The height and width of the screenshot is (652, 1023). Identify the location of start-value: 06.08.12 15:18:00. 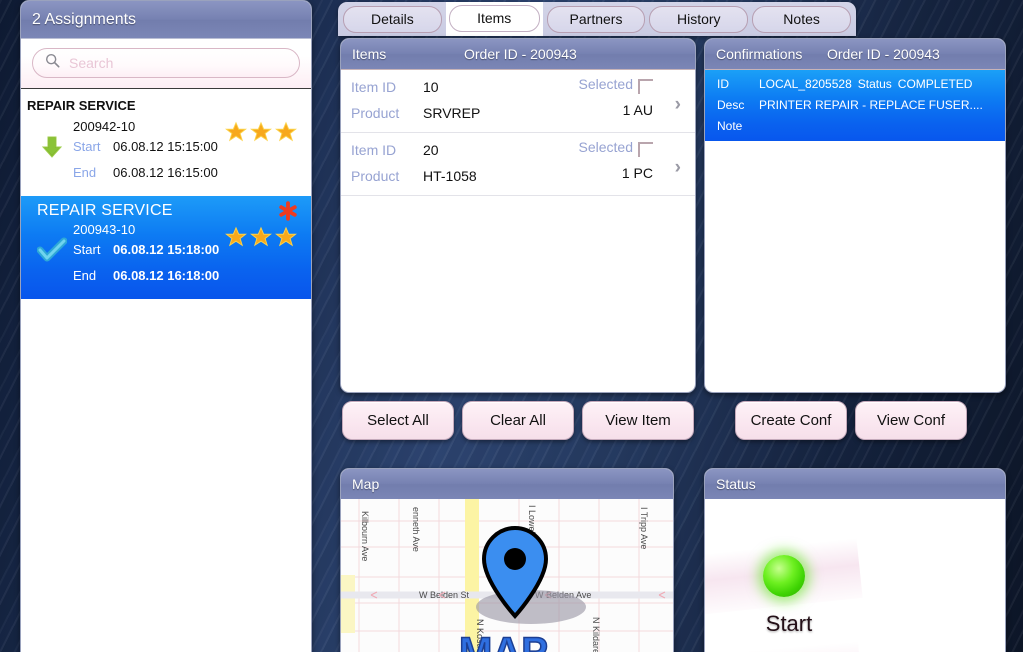
(166, 249).